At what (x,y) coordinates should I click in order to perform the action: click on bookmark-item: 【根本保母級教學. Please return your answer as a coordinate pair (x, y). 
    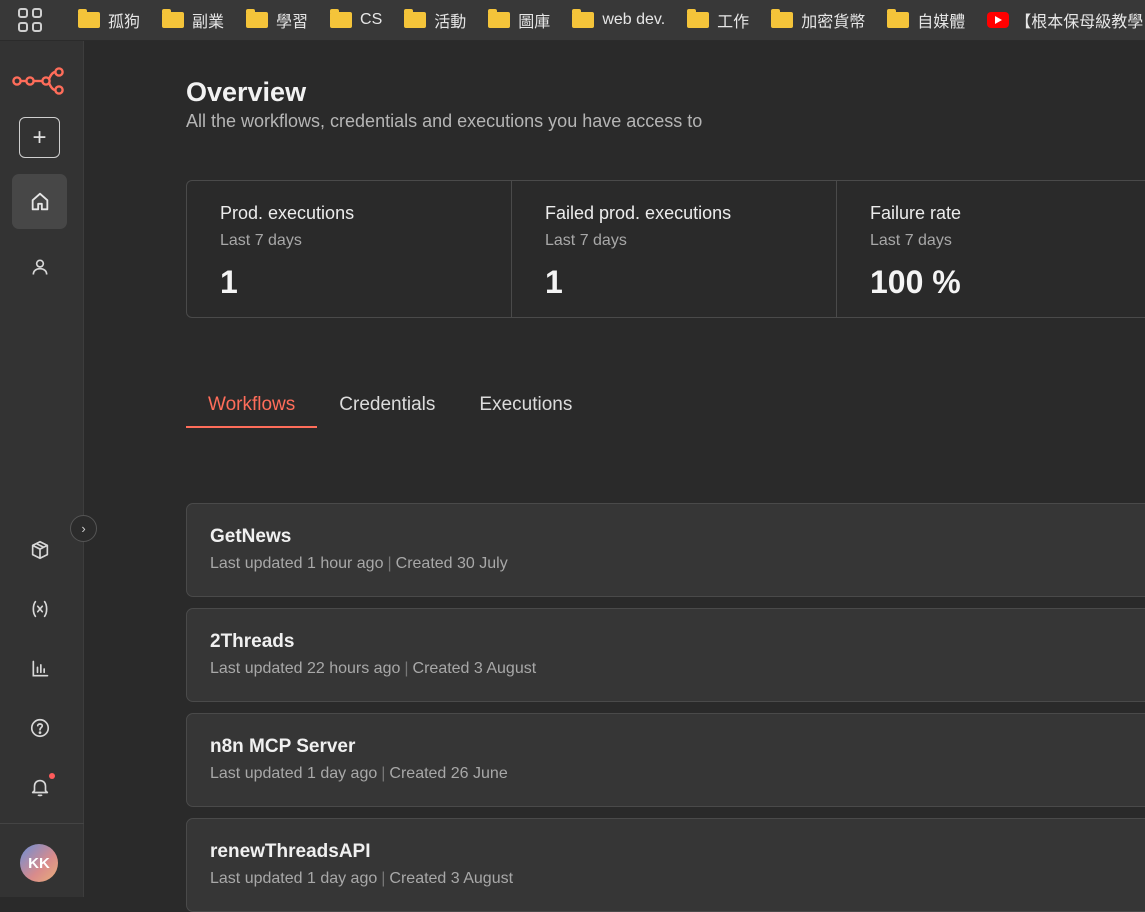
    Looking at the image, I should click on (1065, 20).